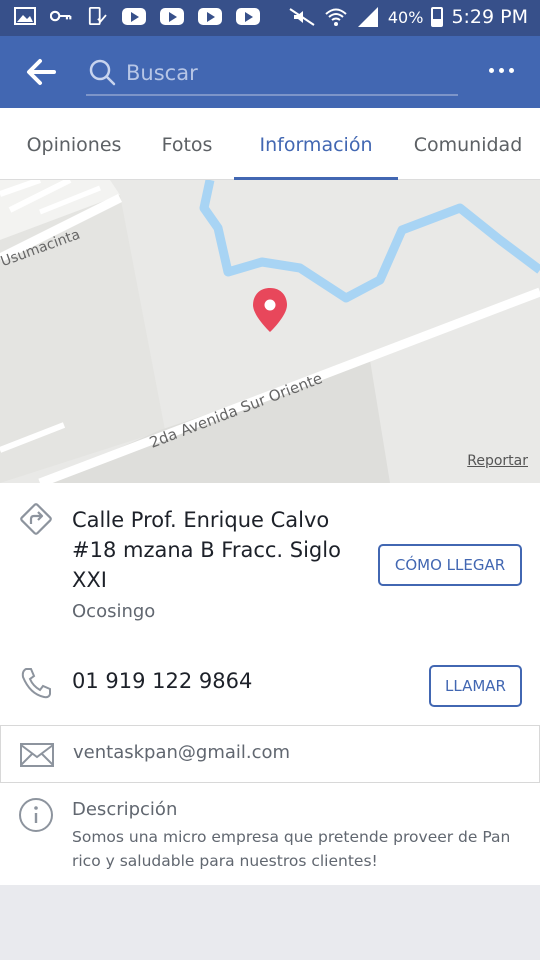 The width and height of the screenshot is (540, 960). I want to click on mute-icon, so click(302, 17).